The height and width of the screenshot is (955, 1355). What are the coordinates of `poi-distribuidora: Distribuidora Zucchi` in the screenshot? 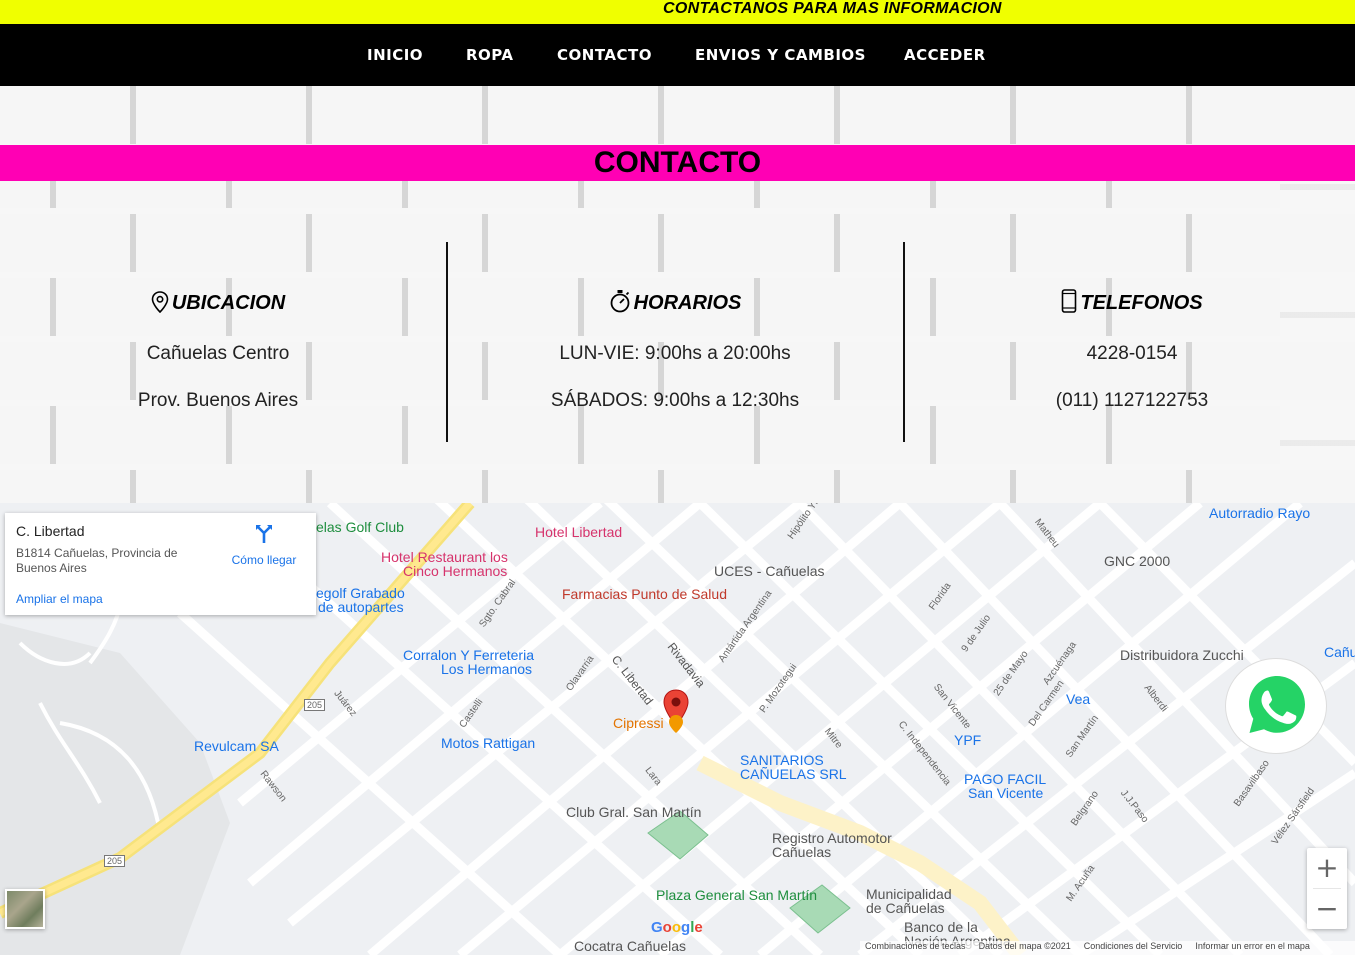 It's located at (1182, 655).